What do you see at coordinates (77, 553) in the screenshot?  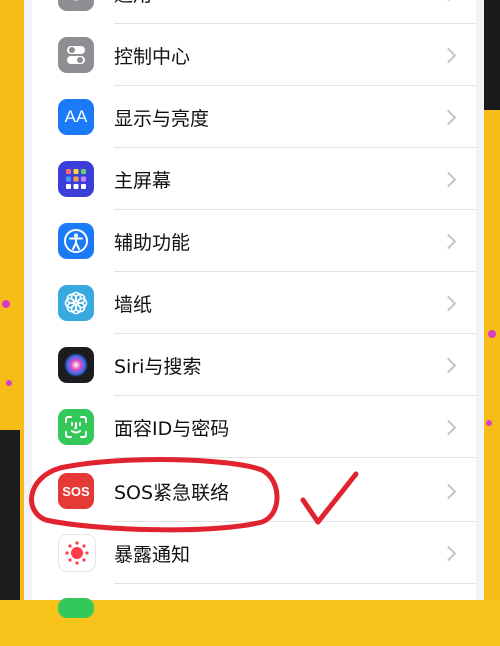 I see `exposure-icon` at bounding box center [77, 553].